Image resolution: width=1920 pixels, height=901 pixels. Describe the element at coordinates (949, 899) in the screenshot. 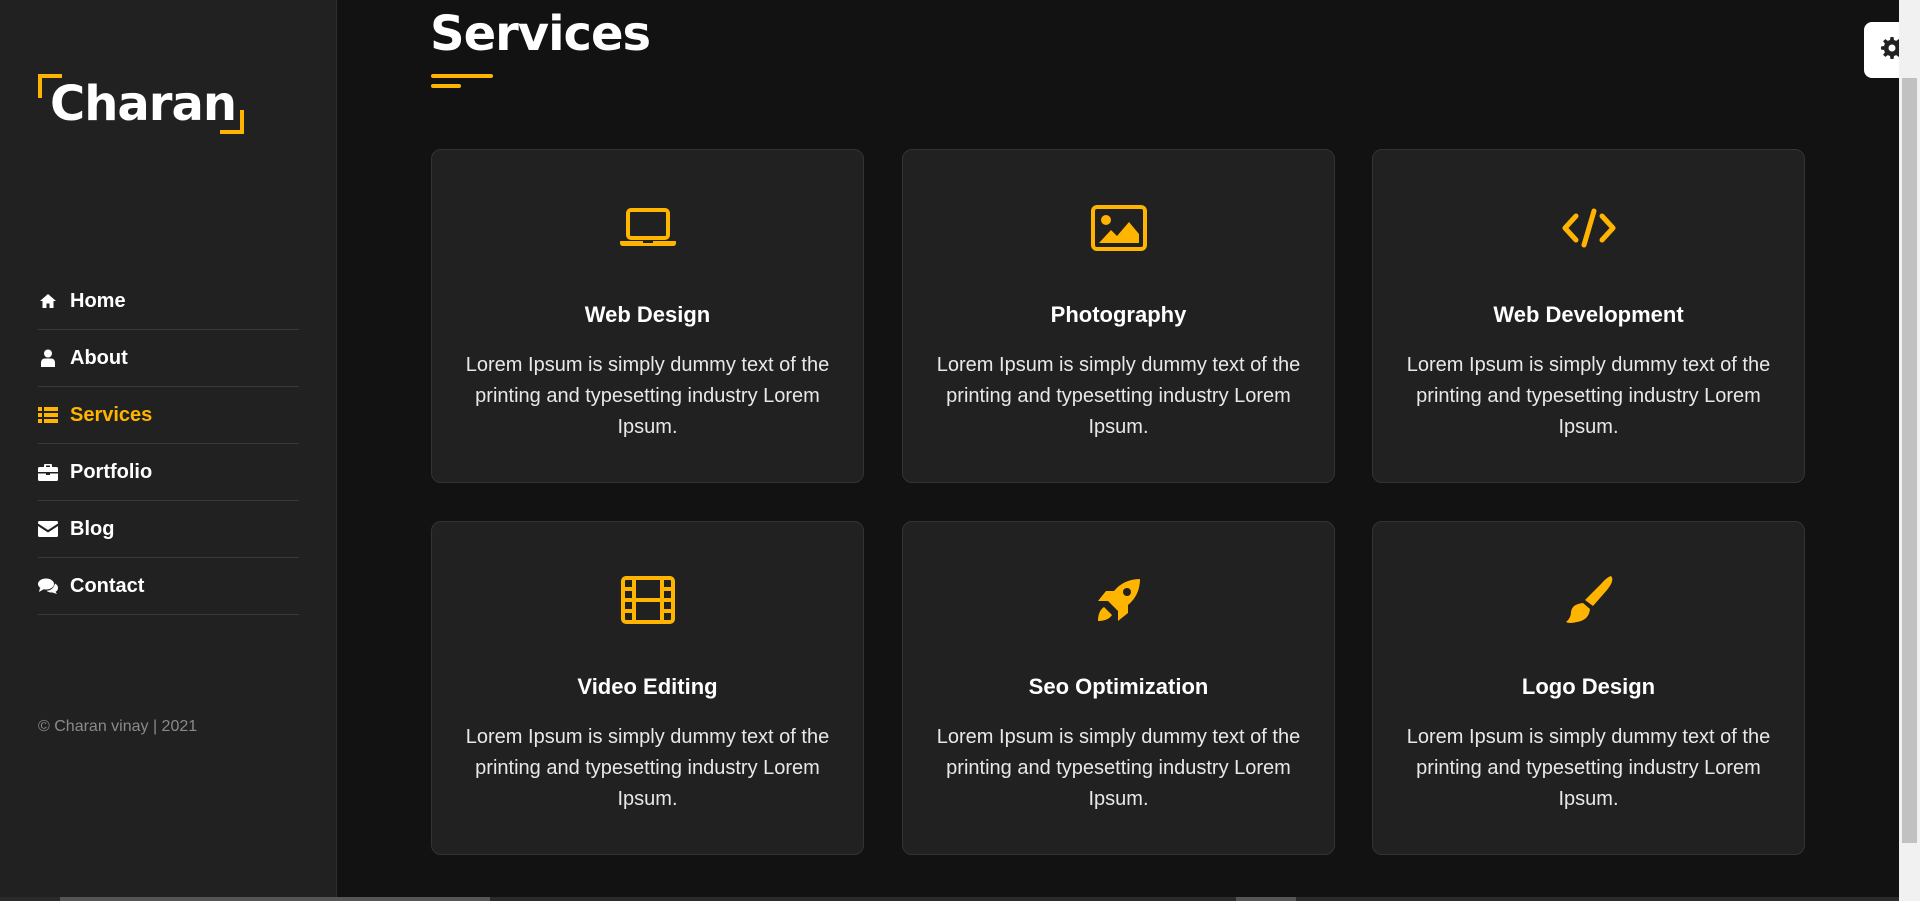

I see `horizontal-scrollbar` at that location.